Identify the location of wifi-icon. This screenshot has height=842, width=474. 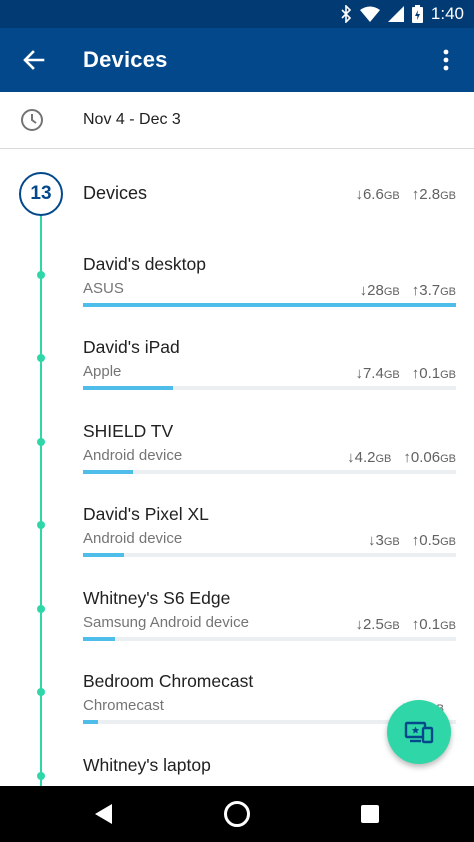
(369, 14).